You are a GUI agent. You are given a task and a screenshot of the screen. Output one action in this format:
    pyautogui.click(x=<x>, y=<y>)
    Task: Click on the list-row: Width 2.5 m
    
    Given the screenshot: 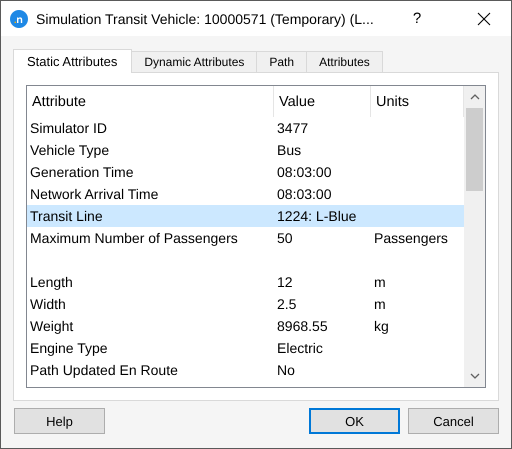 What is the action you would take?
    pyautogui.click(x=245, y=304)
    